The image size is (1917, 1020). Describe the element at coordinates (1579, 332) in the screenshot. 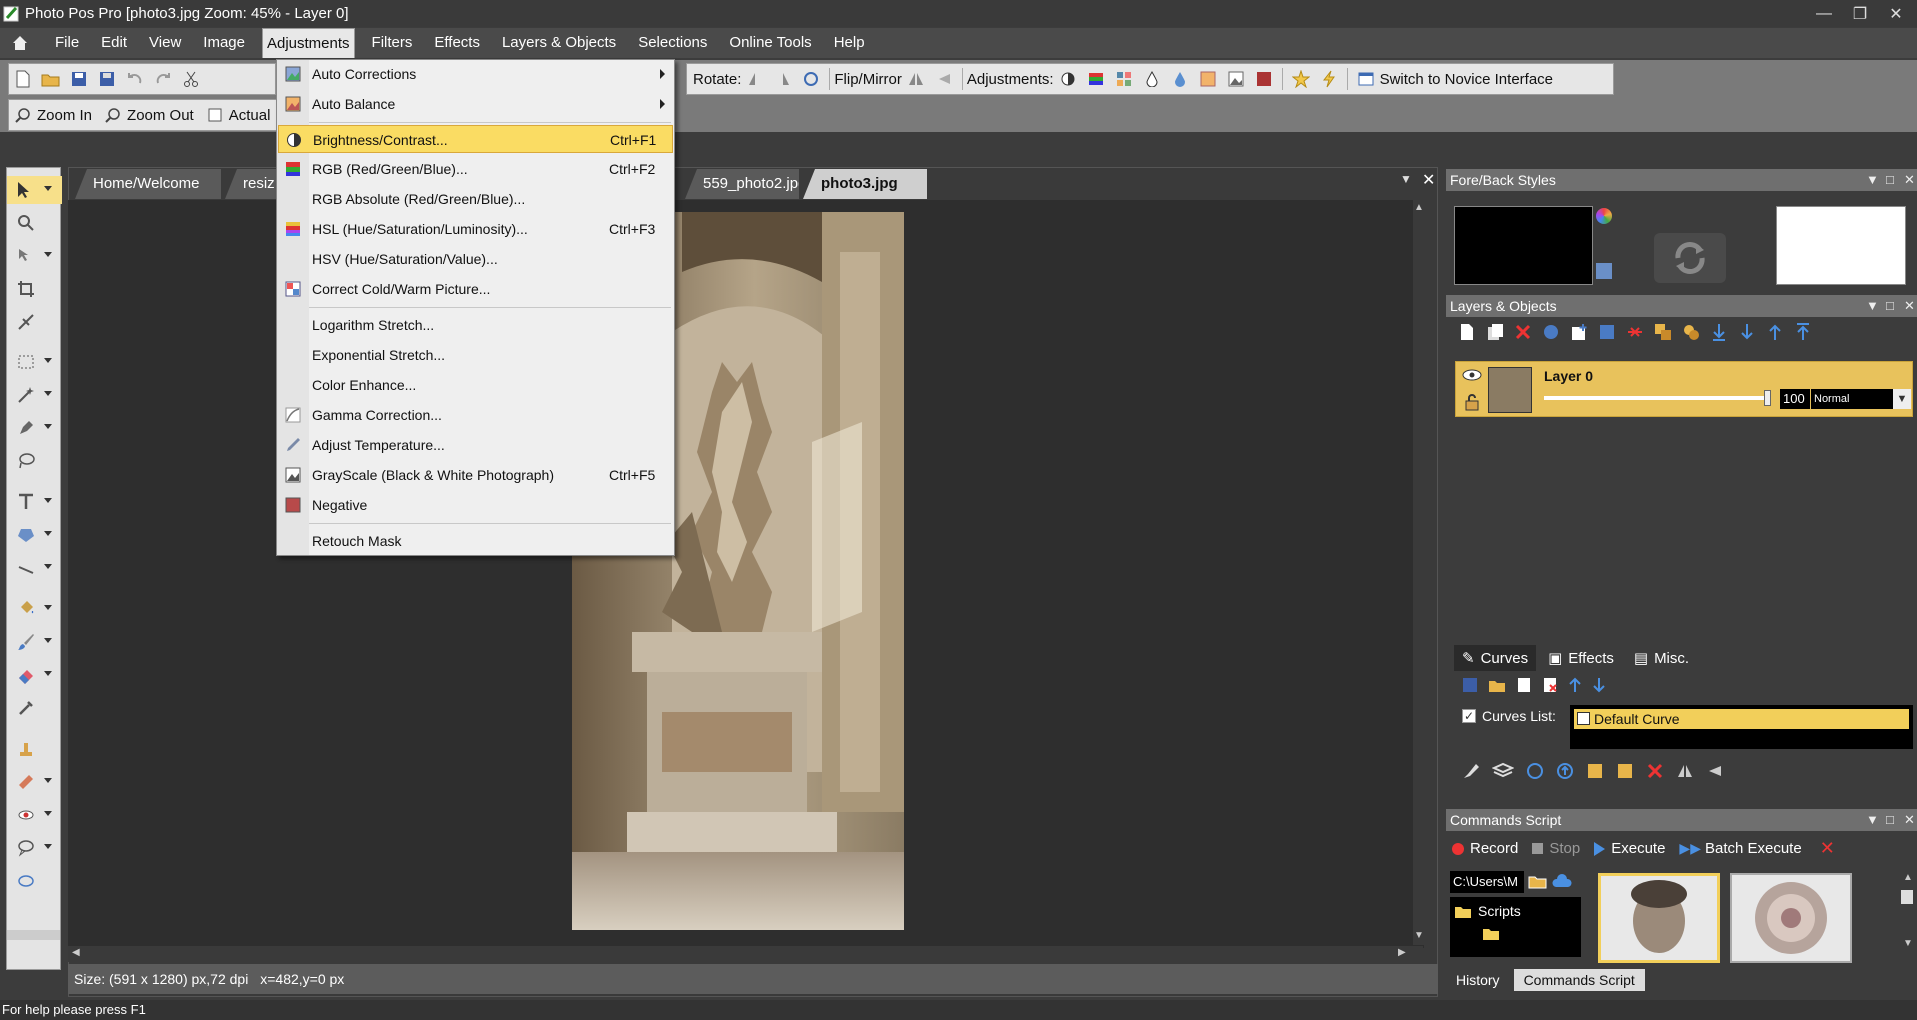

I see `add-object-icon` at that location.